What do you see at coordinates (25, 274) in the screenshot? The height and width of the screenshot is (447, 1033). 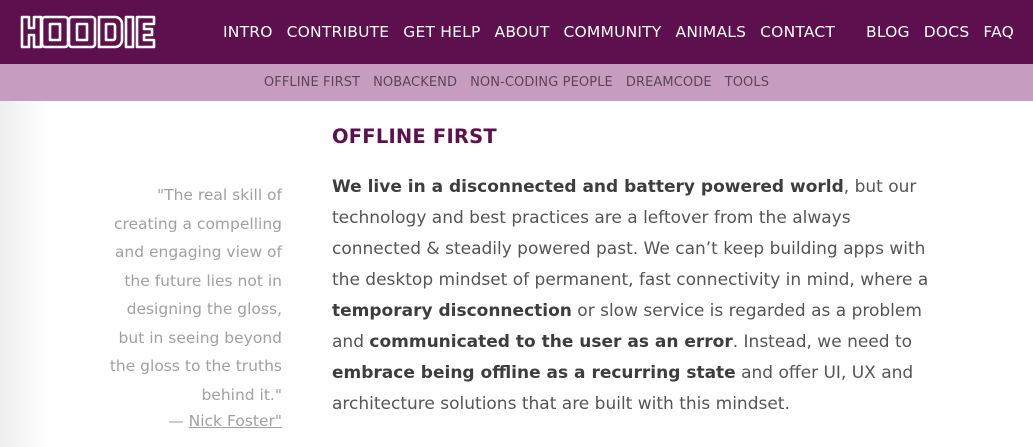 I see `left-shadow-decoration` at bounding box center [25, 274].